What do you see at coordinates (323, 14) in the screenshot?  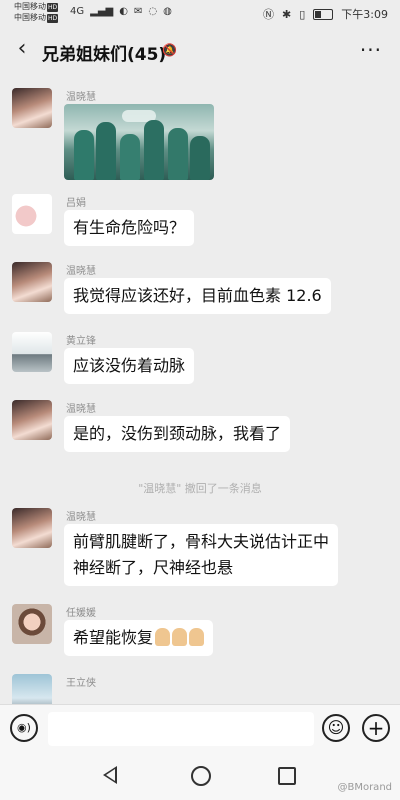 I see `battery-icon` at bounding box center [323, 14].